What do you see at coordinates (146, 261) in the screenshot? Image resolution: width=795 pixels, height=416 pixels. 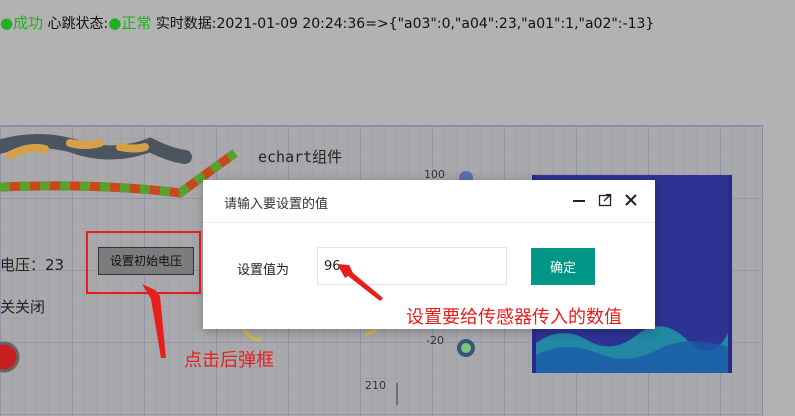 I see `set-initial-voltage-button: 设置初始电压` at bounding box center [146, 261].